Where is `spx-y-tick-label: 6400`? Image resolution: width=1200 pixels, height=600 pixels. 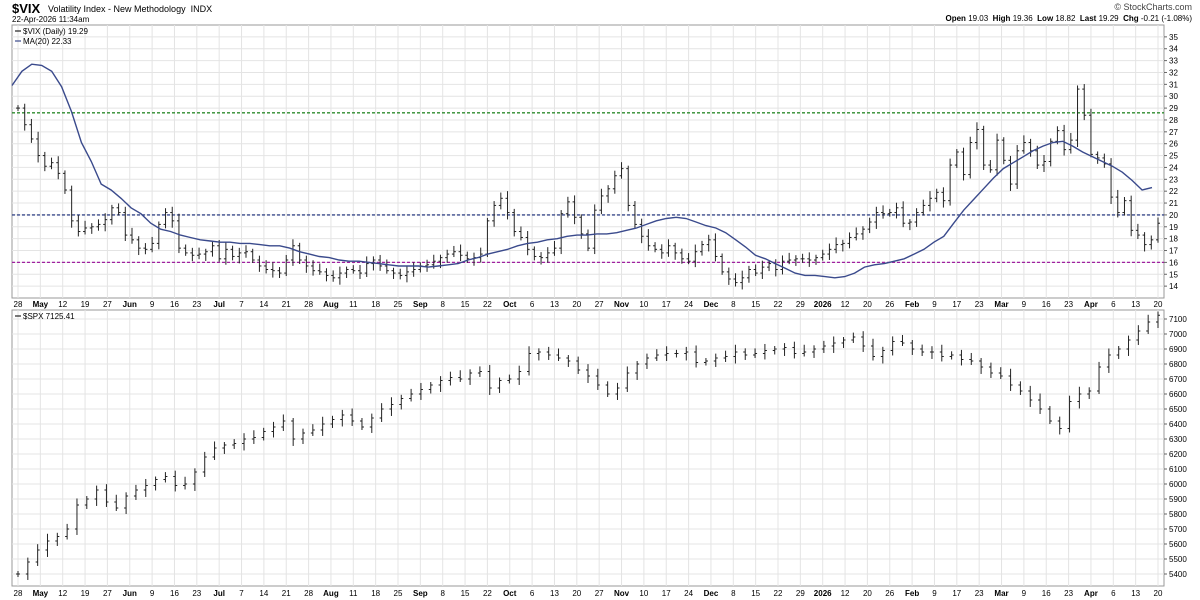 spx-y-tick-label: 6400 is located at coordinates (1178, 424).